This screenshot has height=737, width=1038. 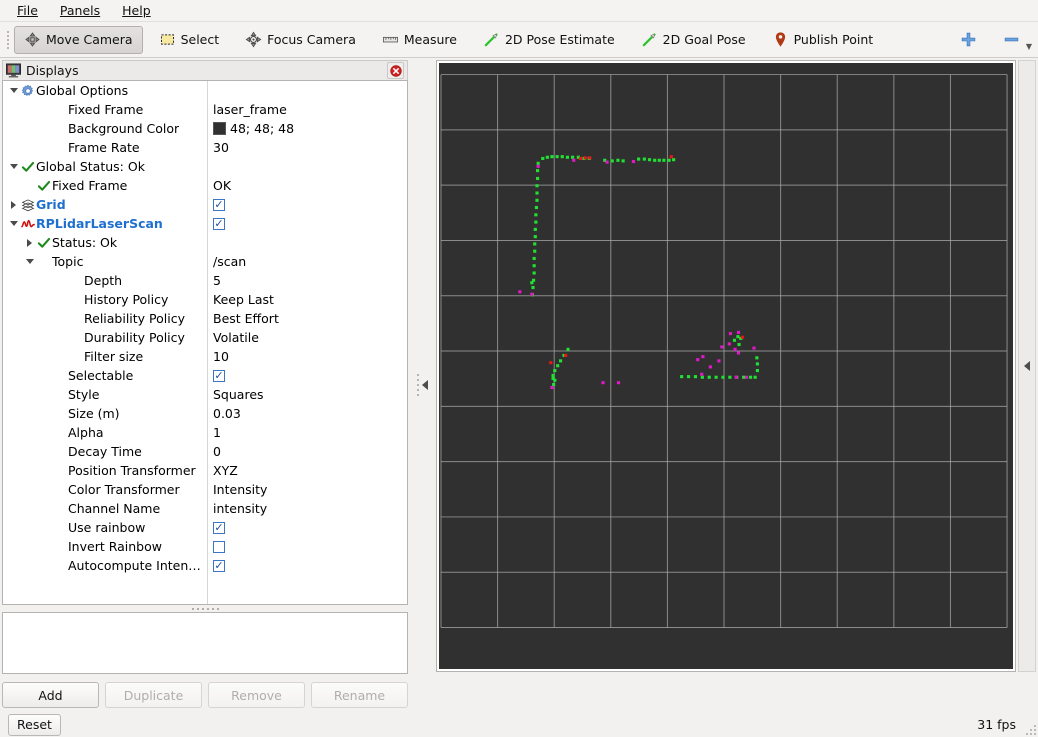 I want to click on add-tool-button, so click(x=968, y=40).